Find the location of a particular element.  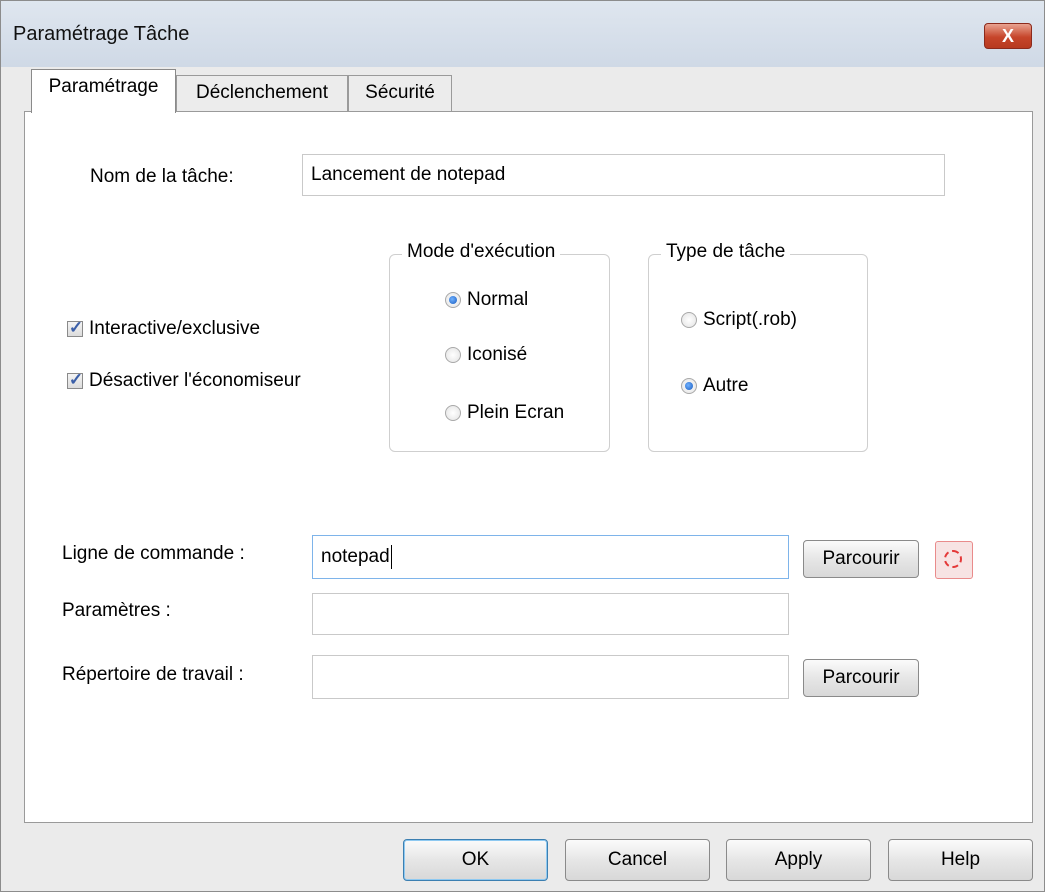

task-name-label: Nom de la tâche: is located at coordinates (162, 176).